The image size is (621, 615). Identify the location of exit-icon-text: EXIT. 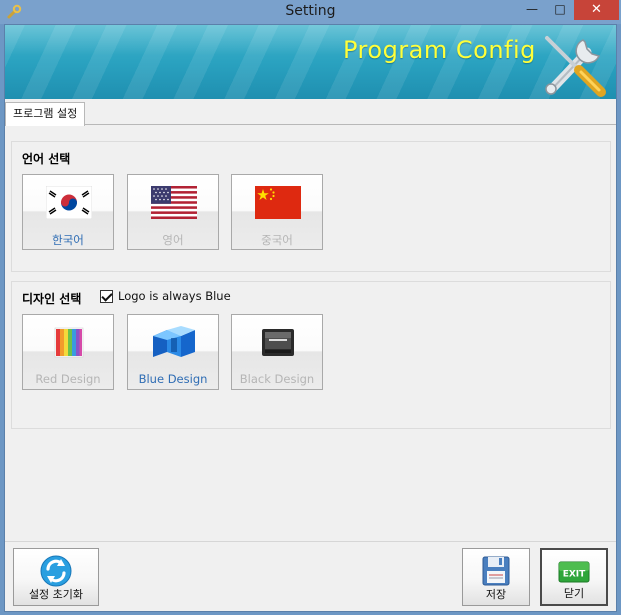
(574, 575).